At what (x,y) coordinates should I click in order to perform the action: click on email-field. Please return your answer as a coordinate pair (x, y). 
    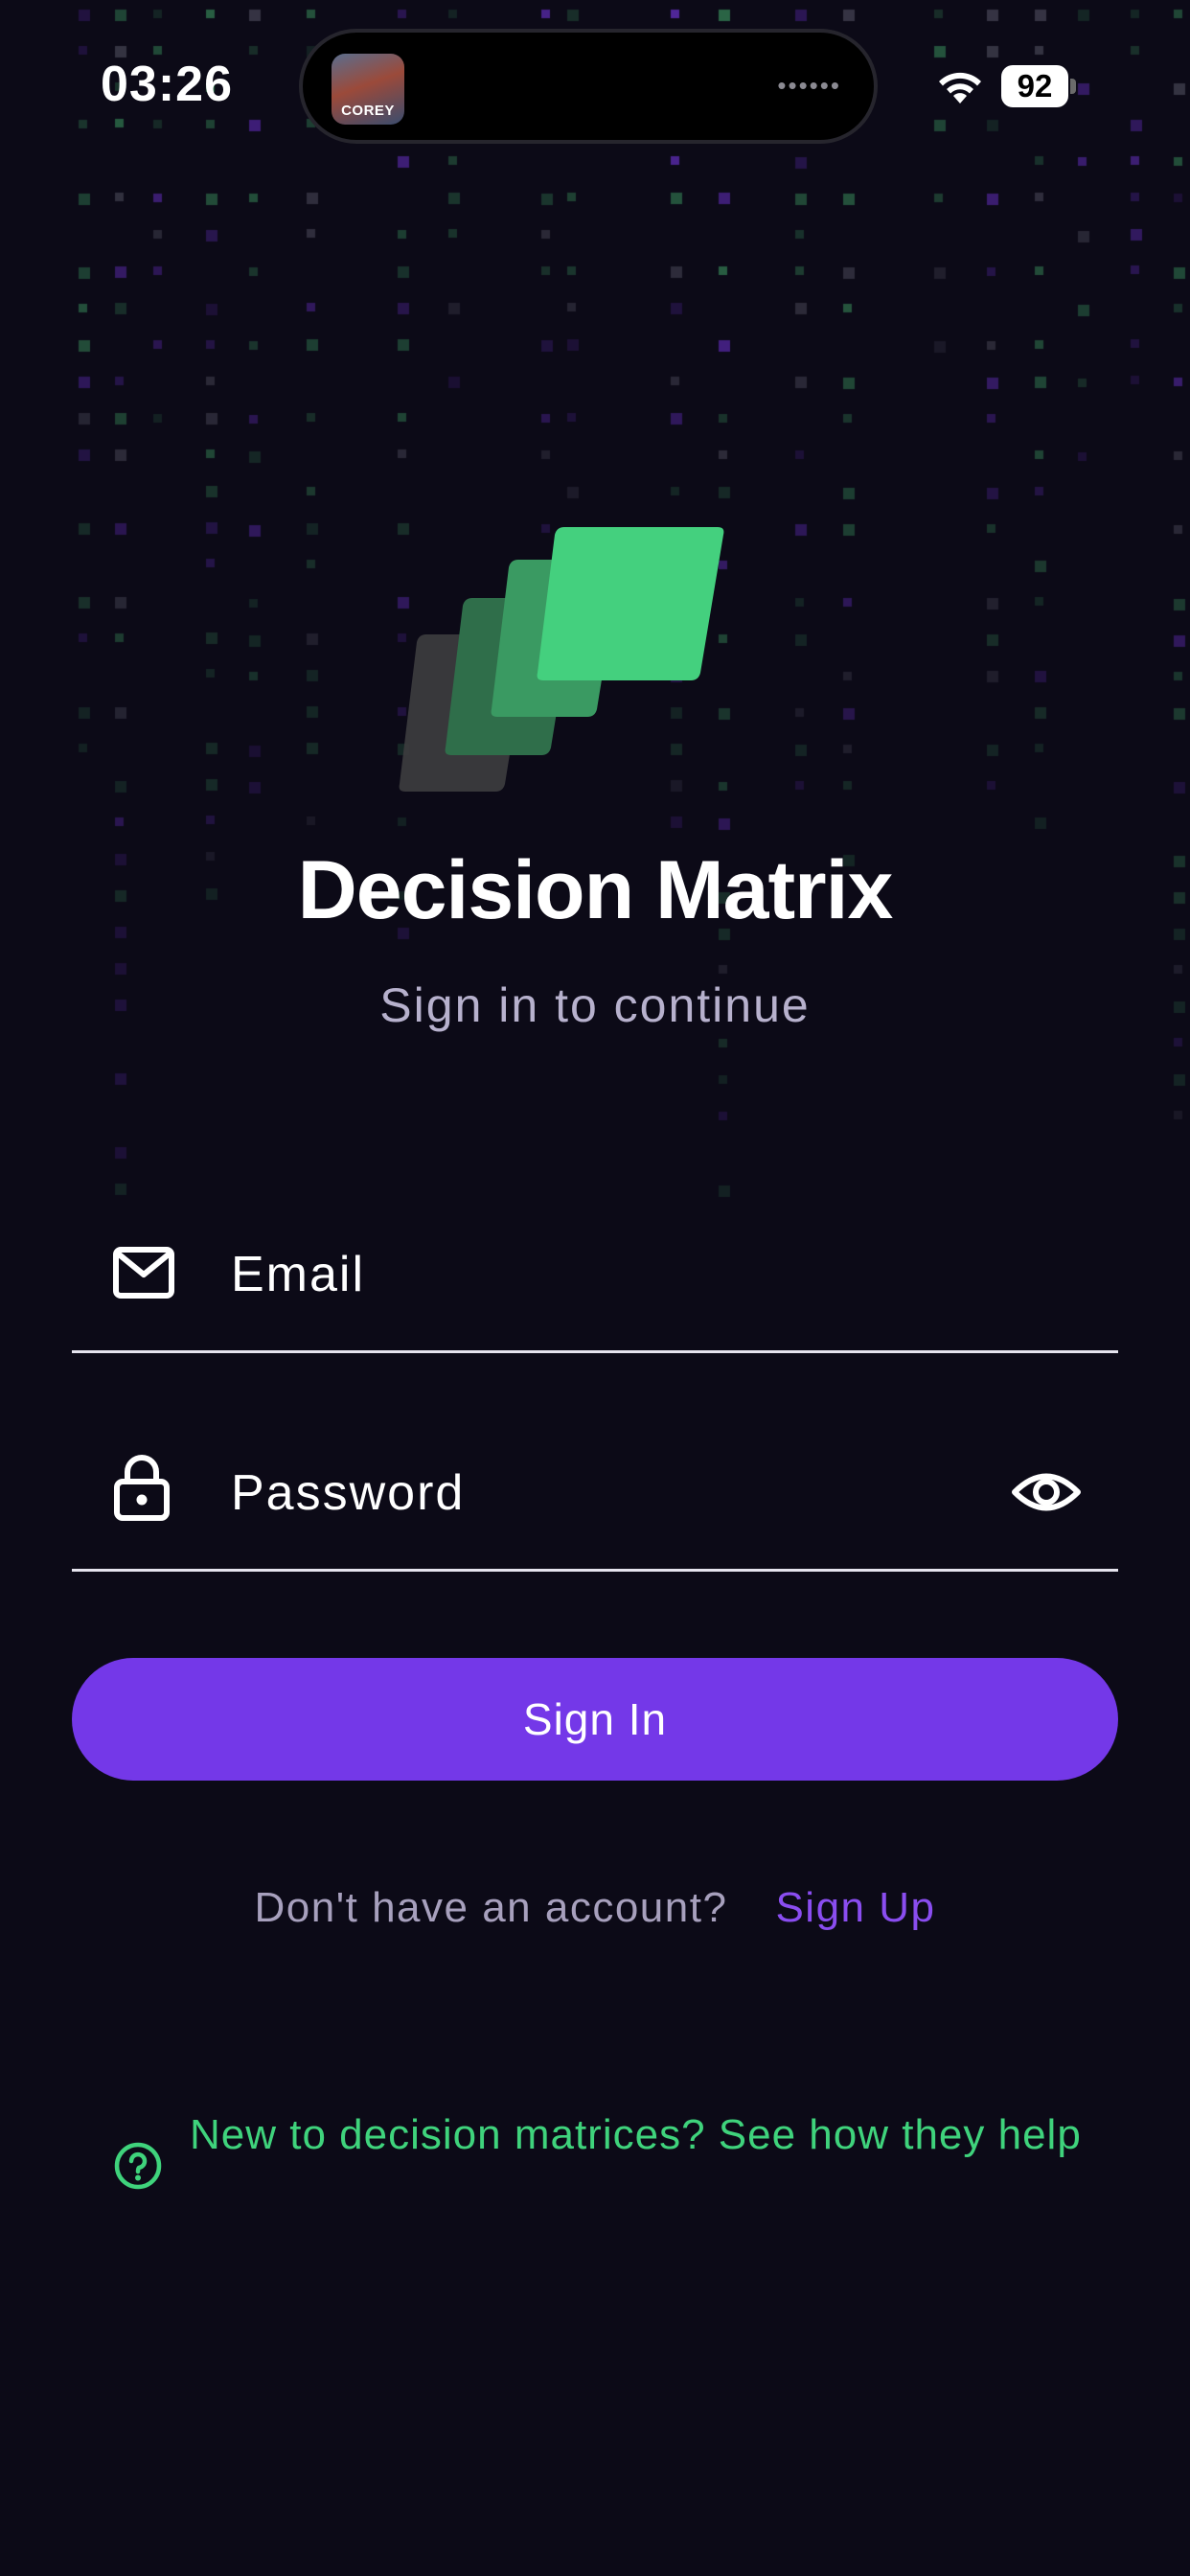
    Looking at the image, I should click on (595, 1281).